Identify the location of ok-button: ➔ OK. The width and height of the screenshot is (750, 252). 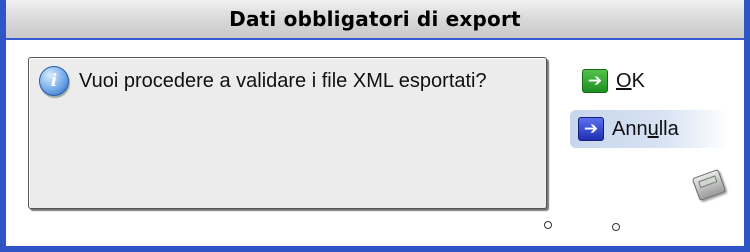
(613, 81).